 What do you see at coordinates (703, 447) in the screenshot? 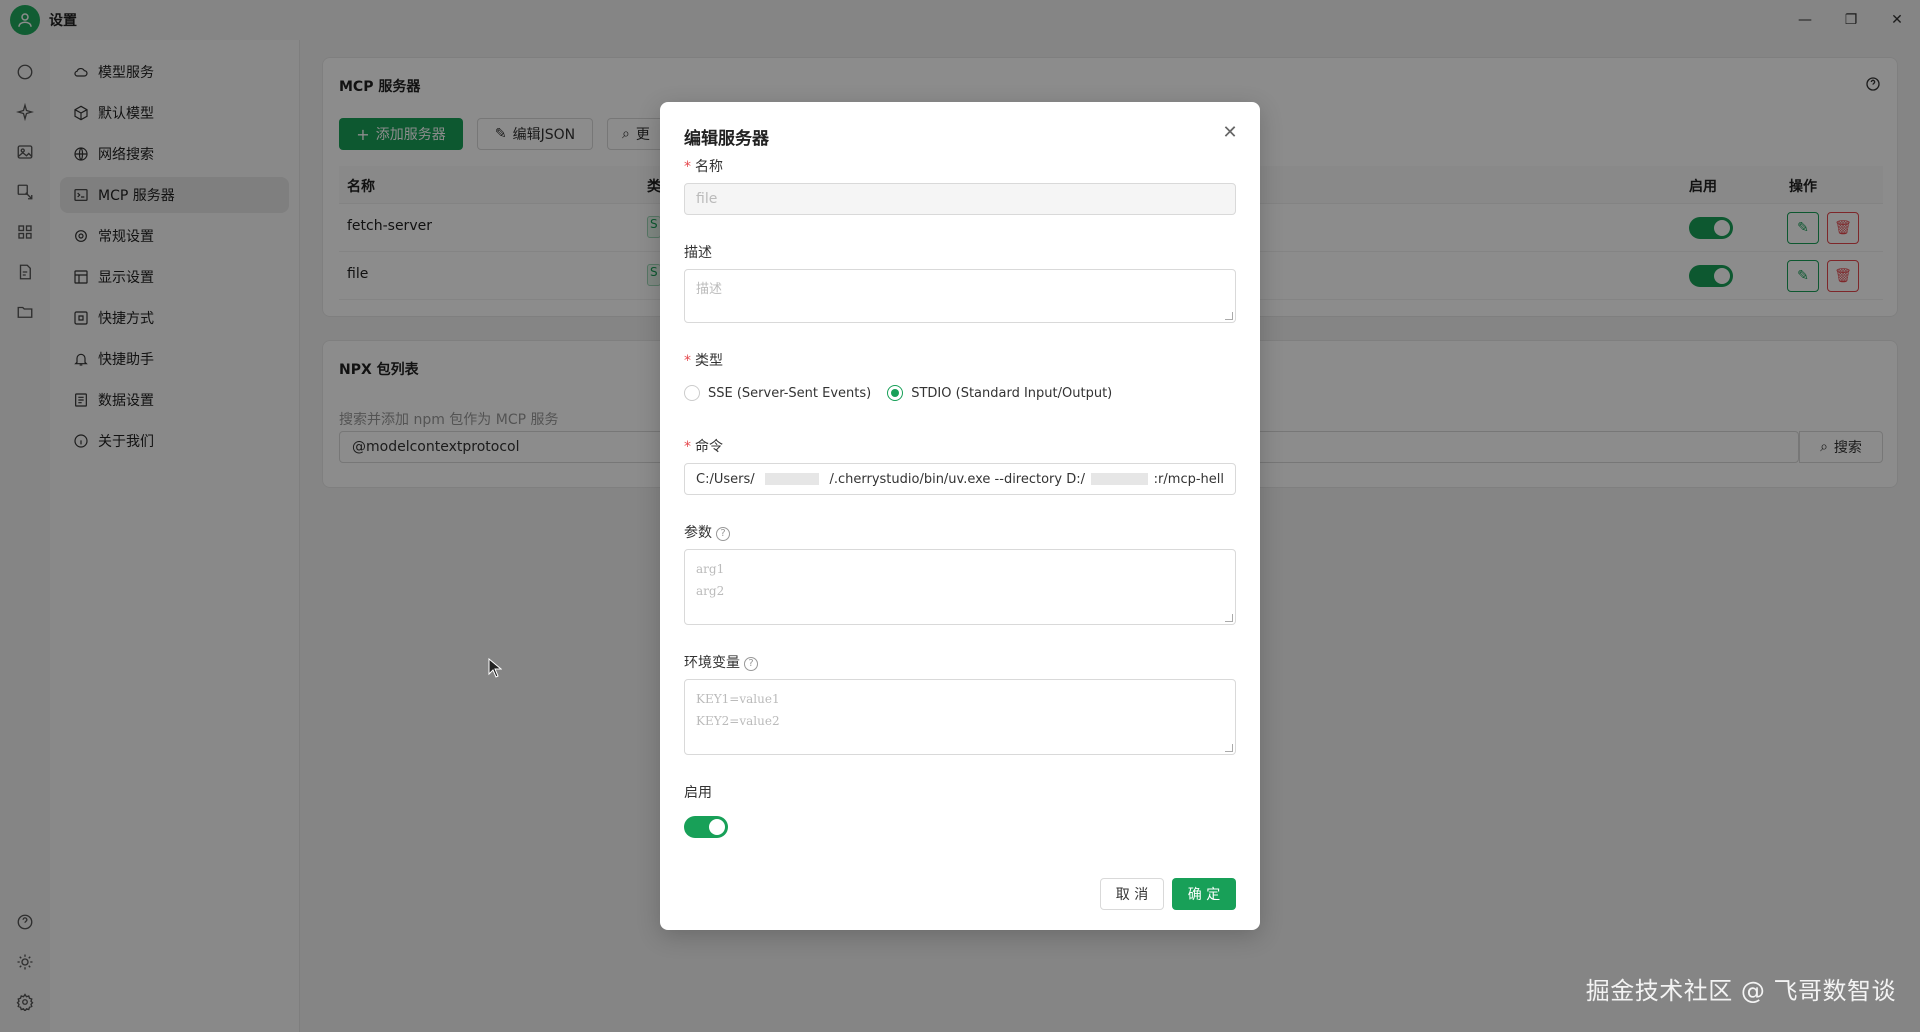
I see `command-label: * 命令` at bounding box center [703, 447].